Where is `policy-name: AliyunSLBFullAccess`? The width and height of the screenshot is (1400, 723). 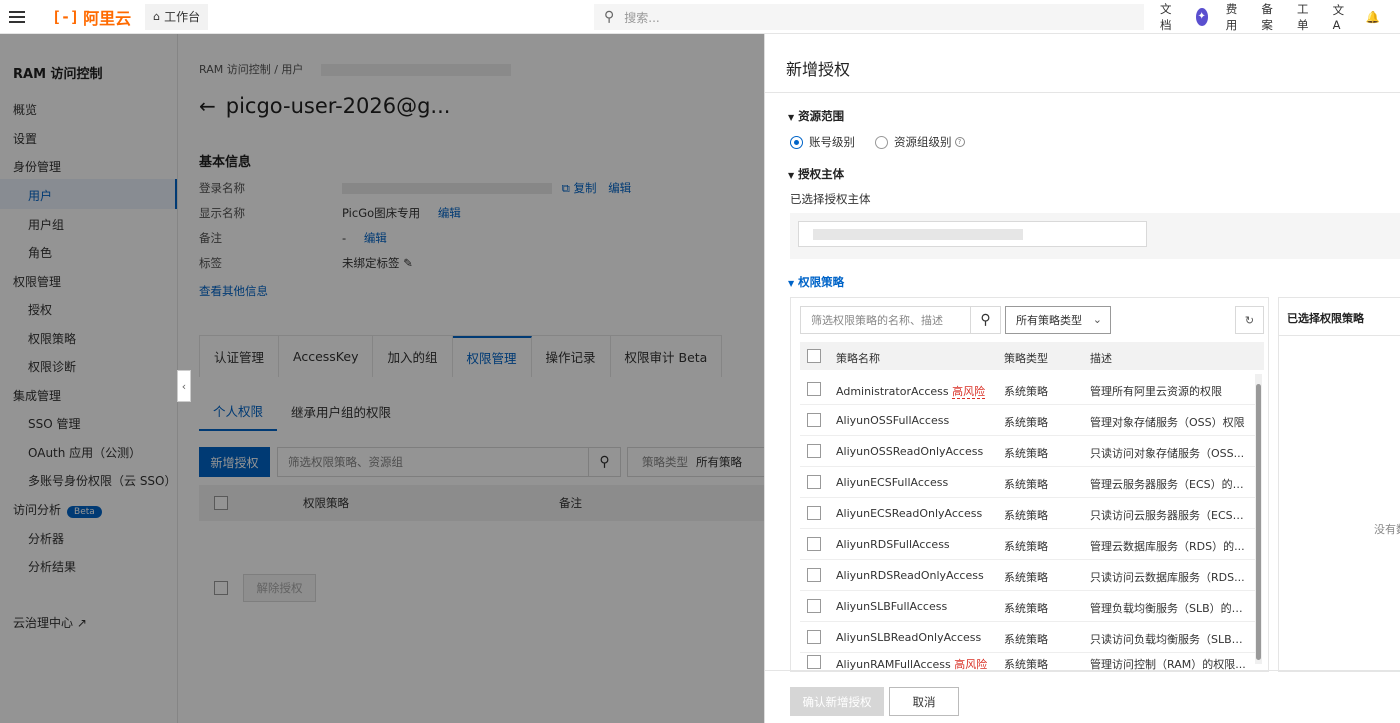
policy-name: AliyunSLBFullAccess is located at coordinates (892, 606).